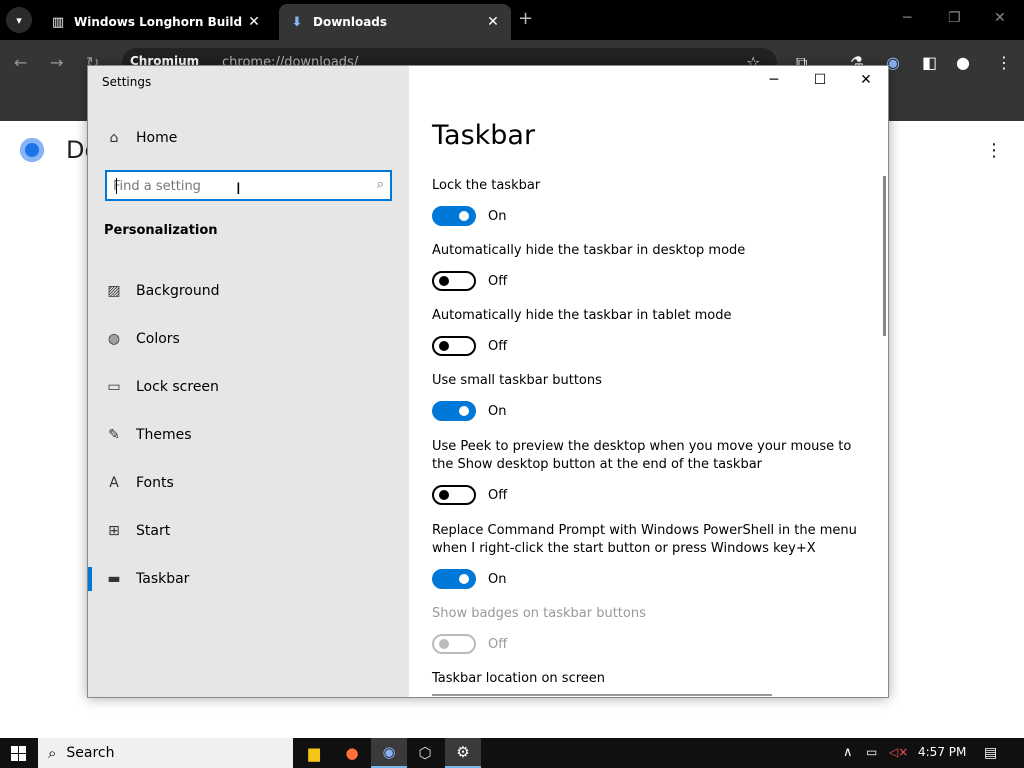 This screenshot has width=1024, height=768. Describe the element at coordinates (994, 150) in the screenshot. I see `page-more-menu-icon: ⋮` at that location.